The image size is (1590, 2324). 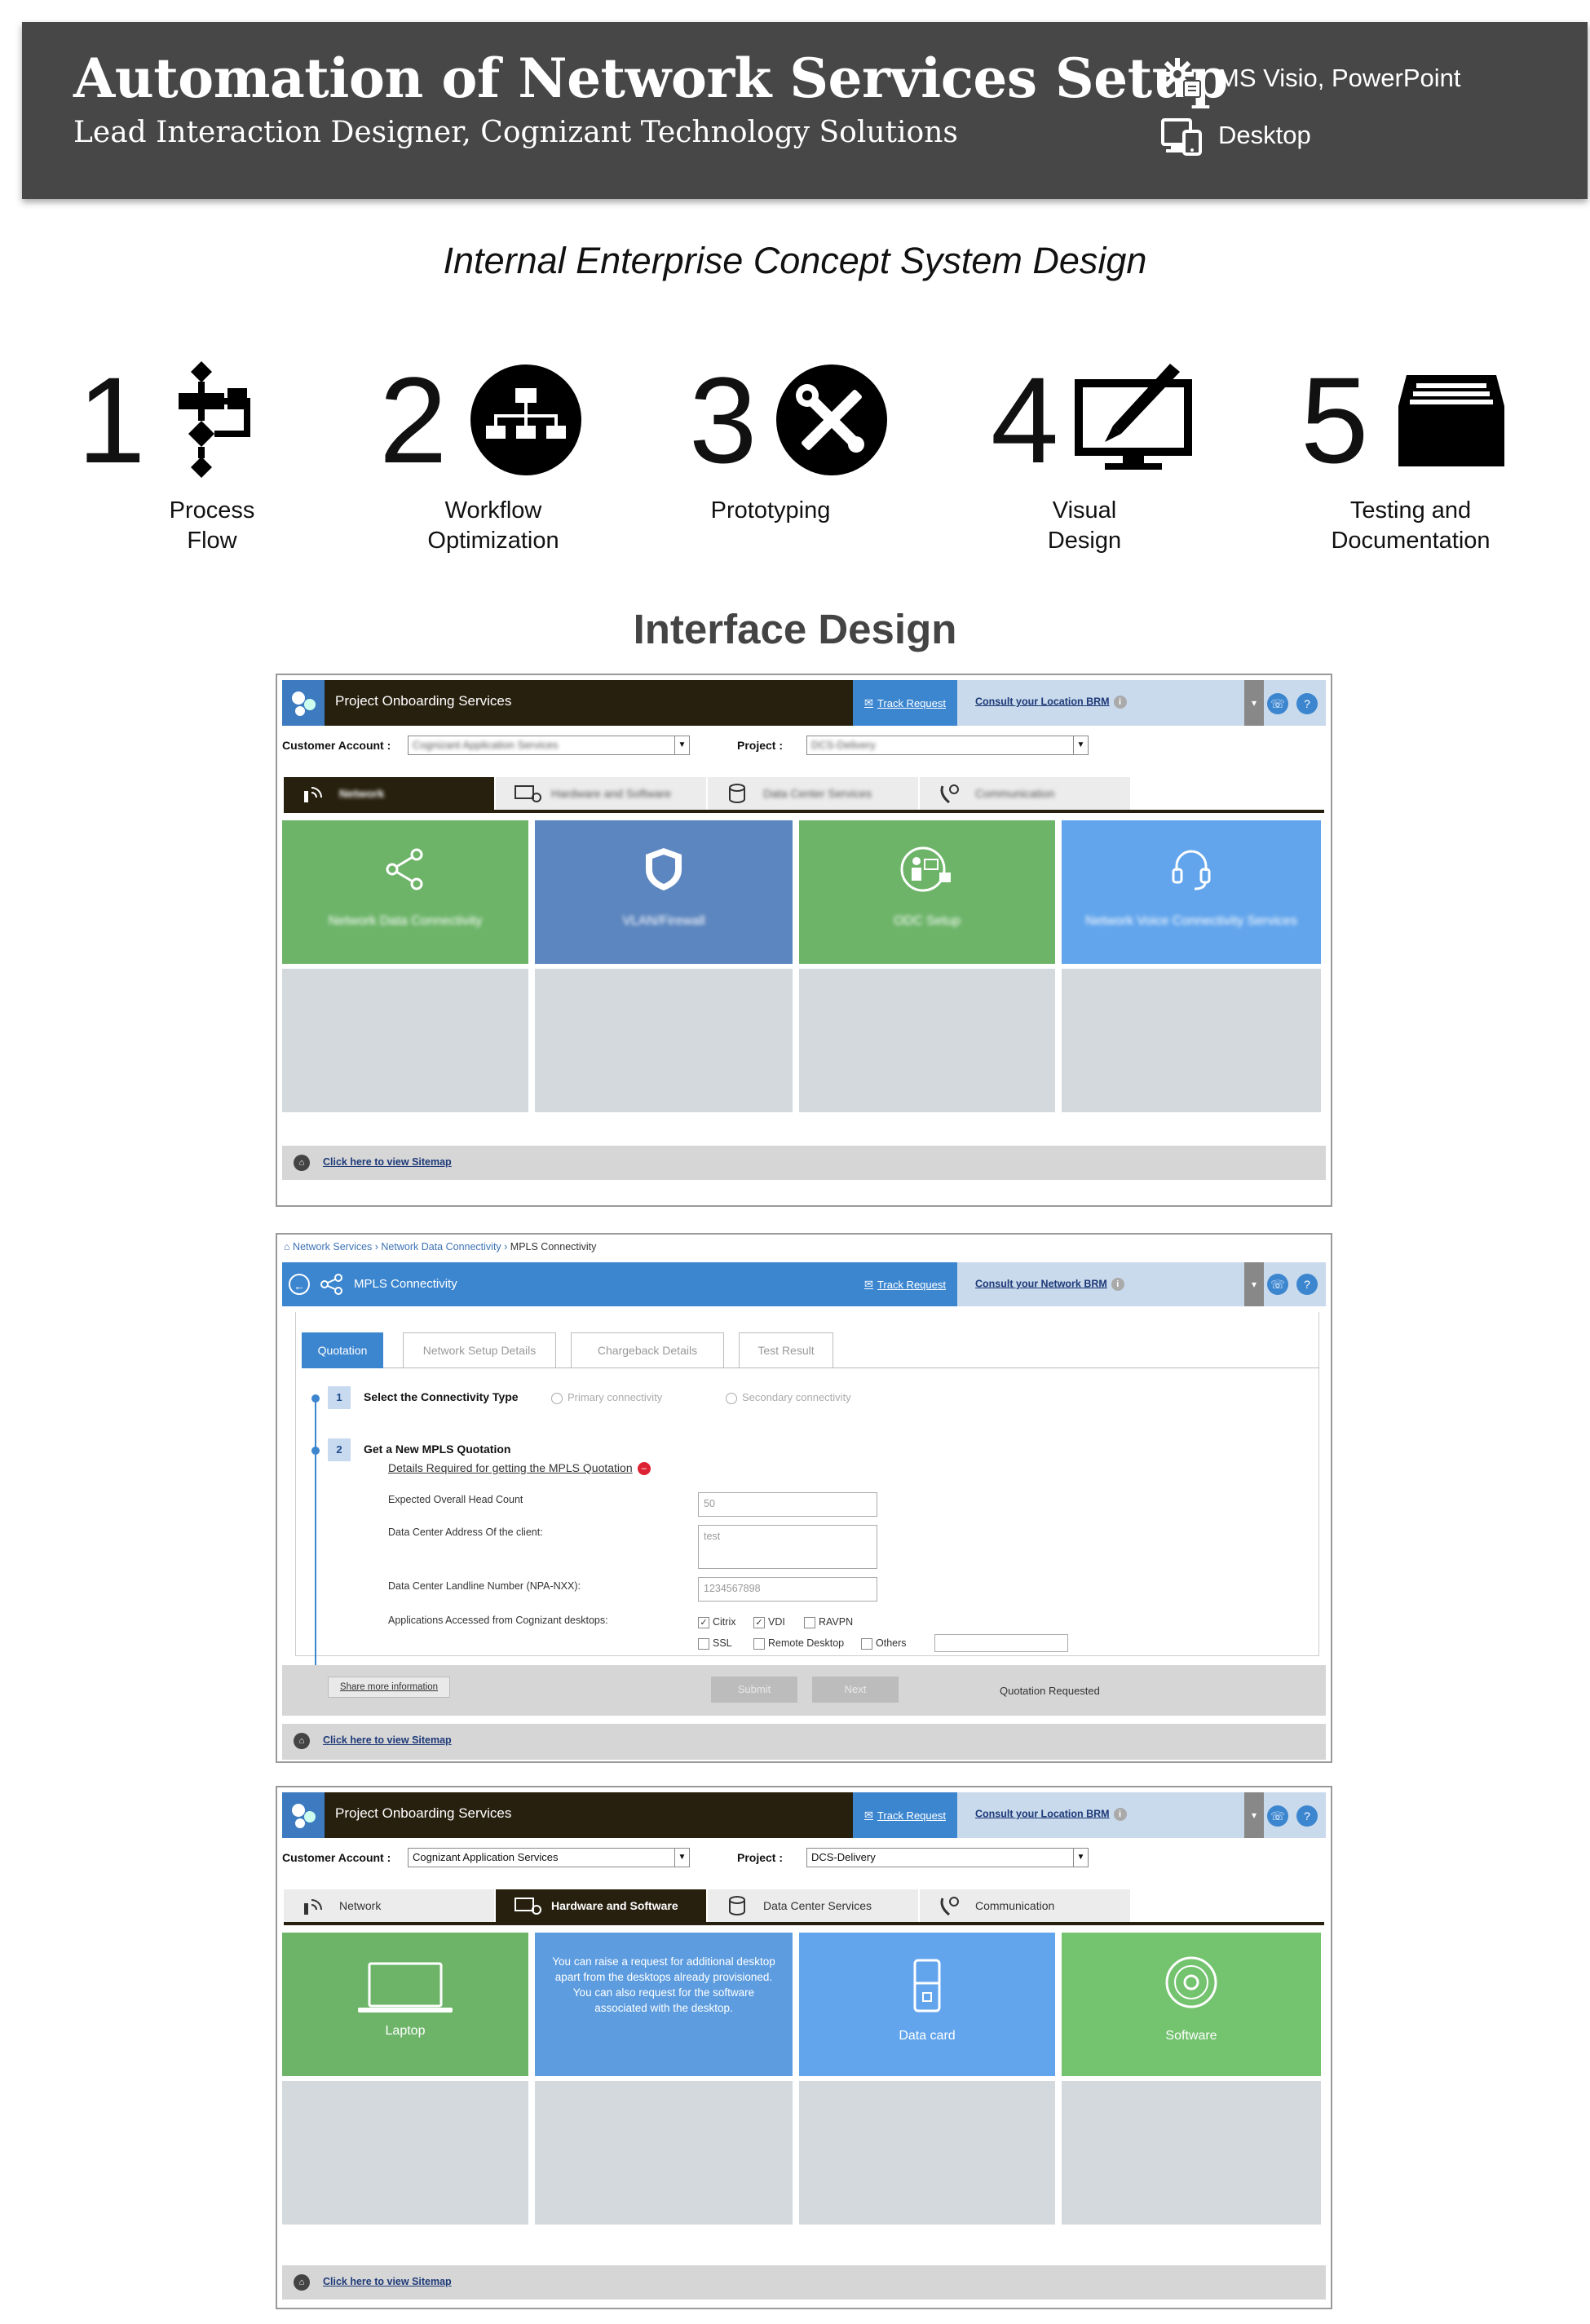 What do you see at coordinates (1001, 1643) in the screenshot?
I see `others-input` at bounding box center [1001, 1643].